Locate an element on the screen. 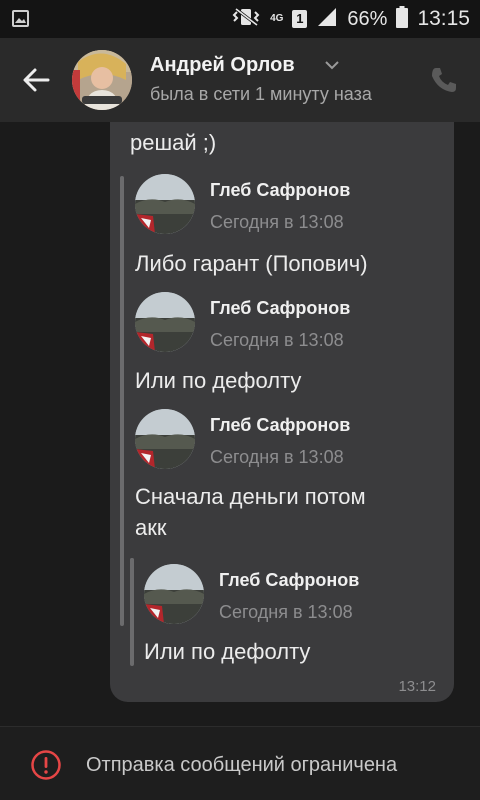 This screenshot has width=480, height=800. battery-icon is located at coordinates (402, 19).